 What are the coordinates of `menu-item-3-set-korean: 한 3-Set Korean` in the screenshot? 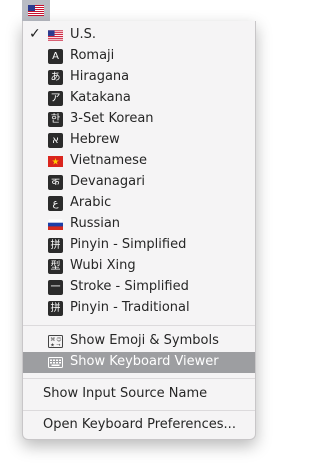 It's located at (139, 119).